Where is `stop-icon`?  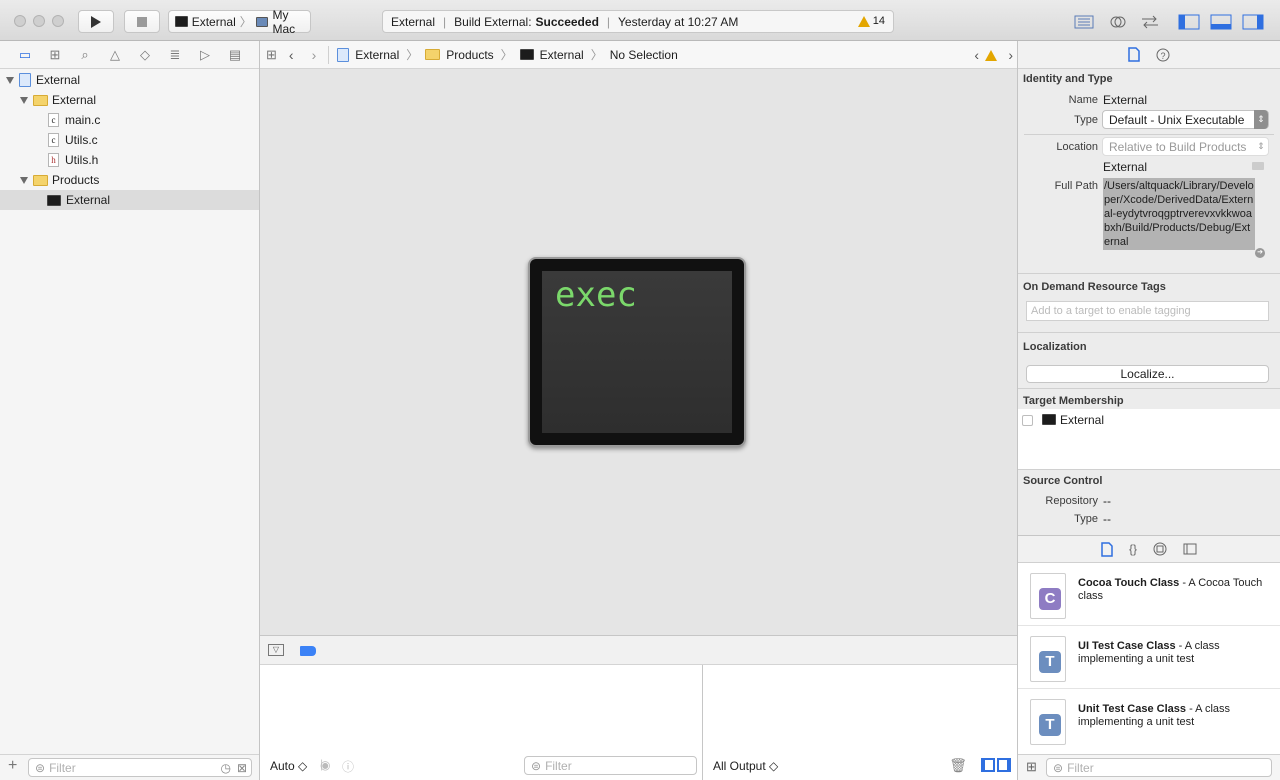 stop-icon is located at coordinates (142, 21).